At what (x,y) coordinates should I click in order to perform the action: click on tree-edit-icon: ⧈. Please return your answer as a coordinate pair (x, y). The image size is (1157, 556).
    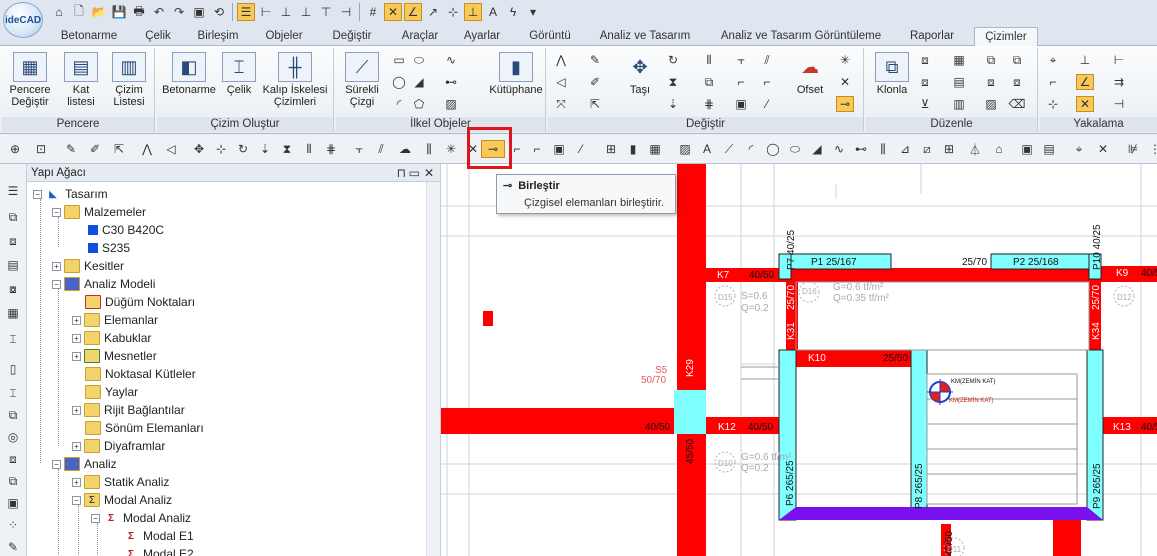
    Looking at the image, I should click on (13, 241).